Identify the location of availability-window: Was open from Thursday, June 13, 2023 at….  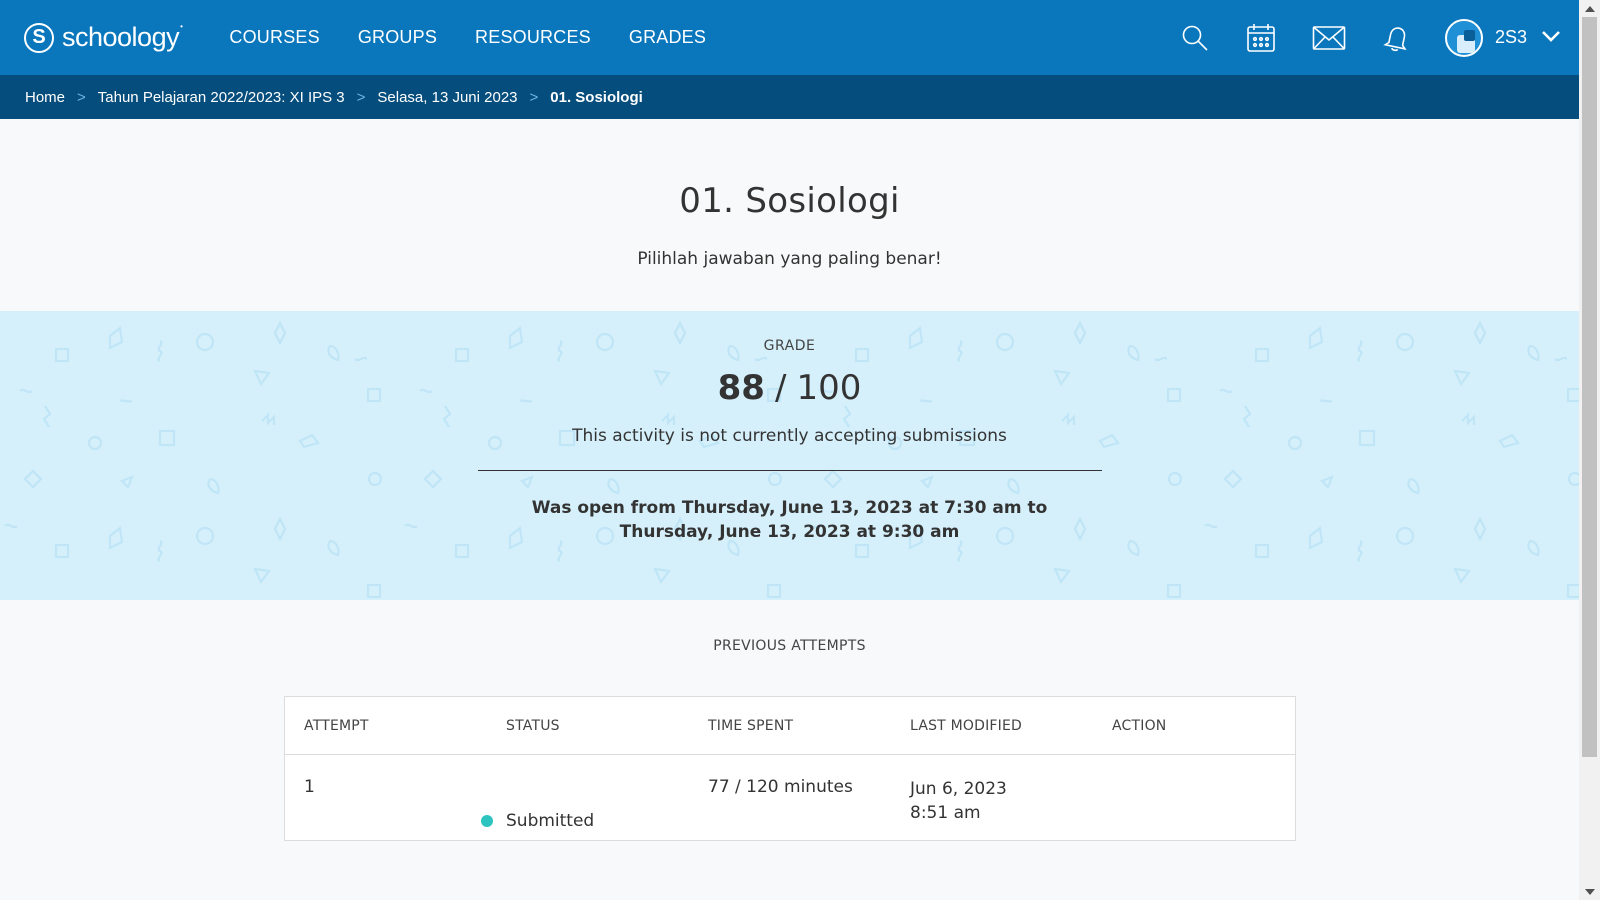
(789, 520).